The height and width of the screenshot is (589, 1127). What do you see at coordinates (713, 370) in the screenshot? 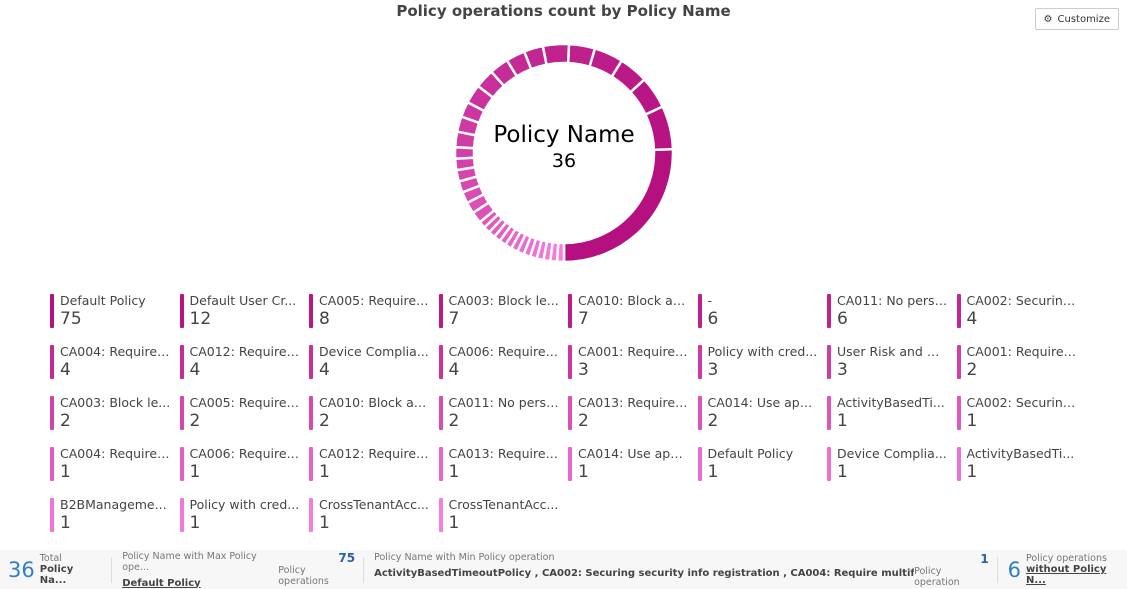
I see `legend-value: 3` at bounding box center [713, 370].